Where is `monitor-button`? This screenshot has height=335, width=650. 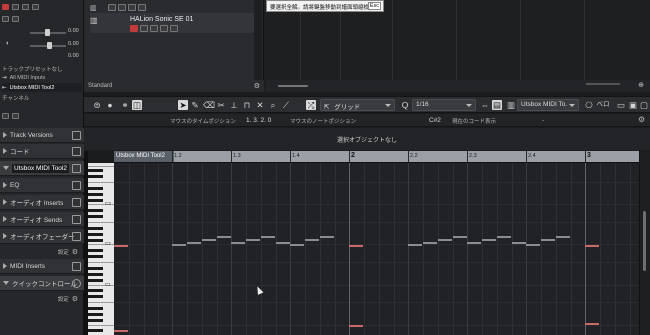
monitor-button is located at coordinates (15, 6).